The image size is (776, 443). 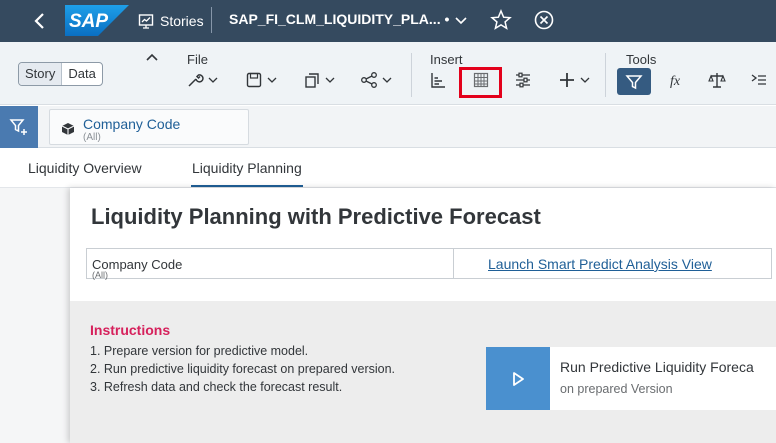 I want to click on copy-button, so click(x=319, y=80).